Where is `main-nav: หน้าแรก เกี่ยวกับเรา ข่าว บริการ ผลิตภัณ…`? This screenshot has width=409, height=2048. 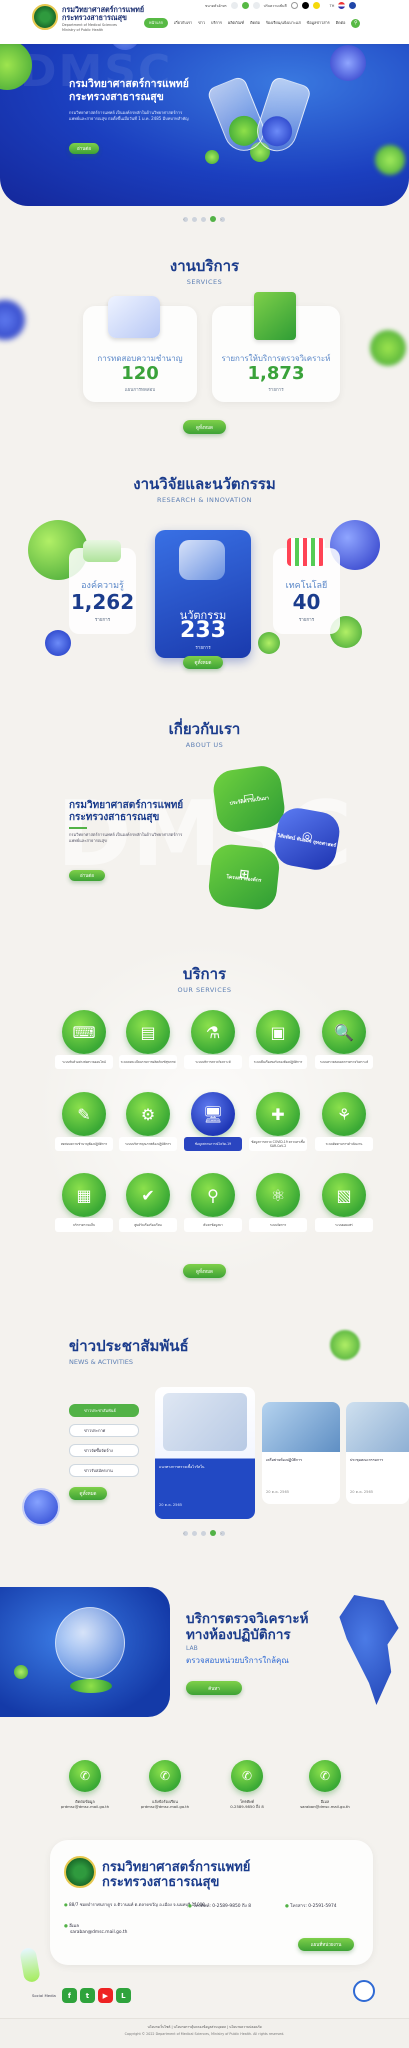
main-nav: หน้าแรก เกี่ยวกับเรา ข่าว บริการ ผลิตภัณ… is located at coordinates (252, 23).